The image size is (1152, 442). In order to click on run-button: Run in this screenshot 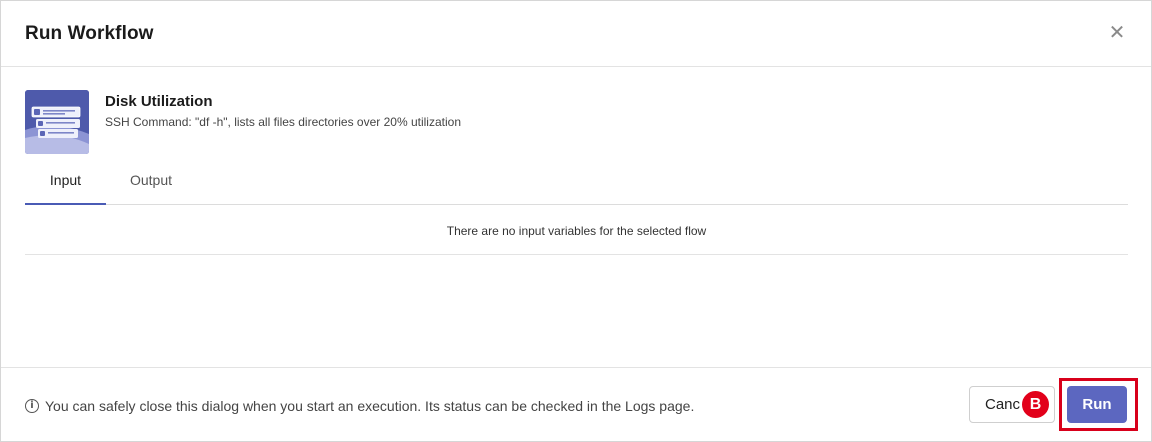, I will do `click(1097, 404)`.